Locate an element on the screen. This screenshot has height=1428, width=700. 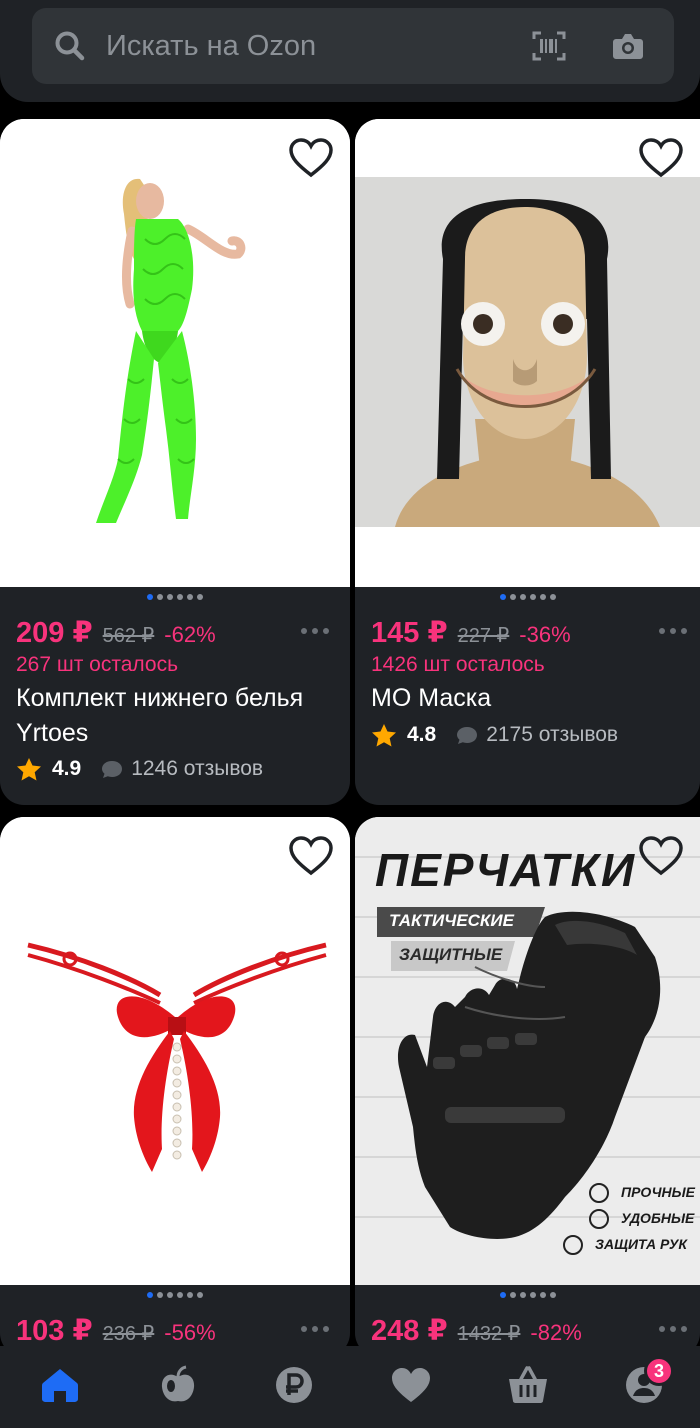
bottom-nav: 3 is located at coordinates (350, 1387).